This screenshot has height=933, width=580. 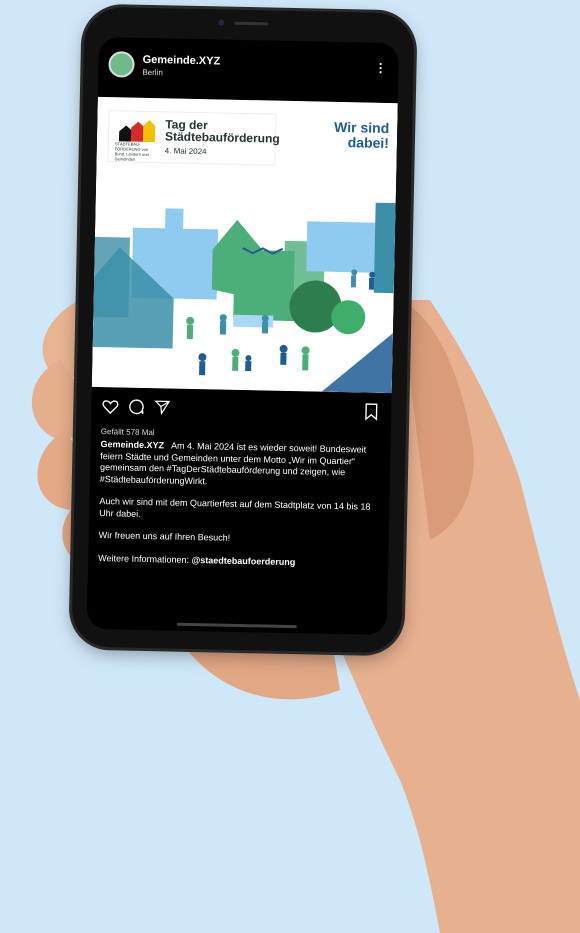 What do you see at coordinates (371, 412) in the screenshot?
I see `bookmark-icon` at bounding box center [371, 412].